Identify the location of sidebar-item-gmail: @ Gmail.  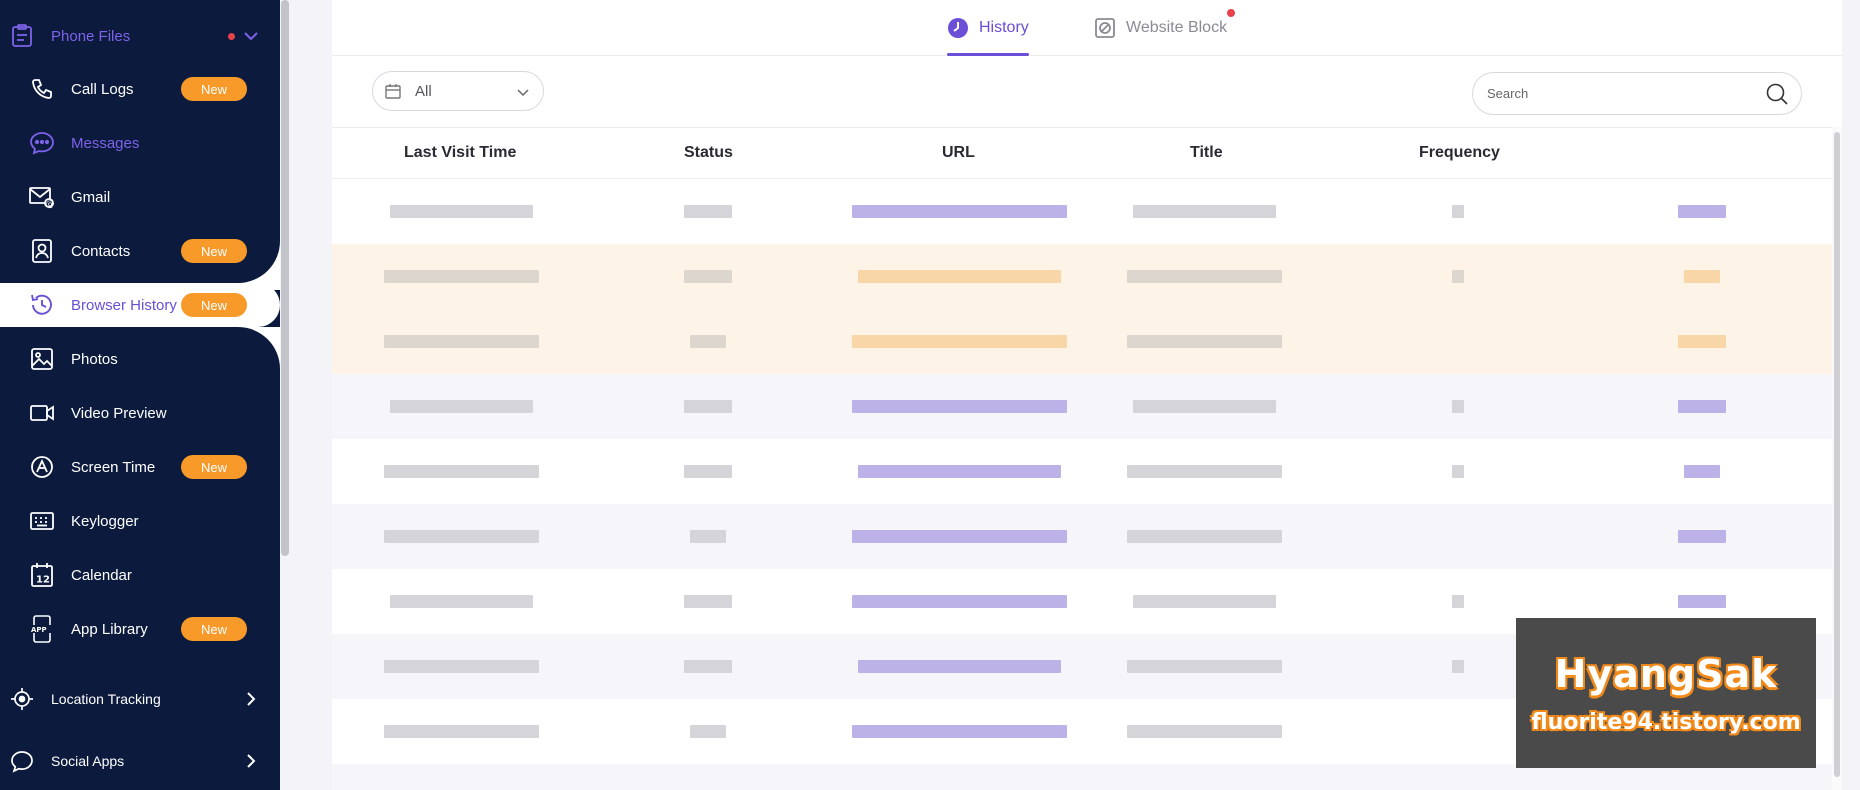
(140, 197).